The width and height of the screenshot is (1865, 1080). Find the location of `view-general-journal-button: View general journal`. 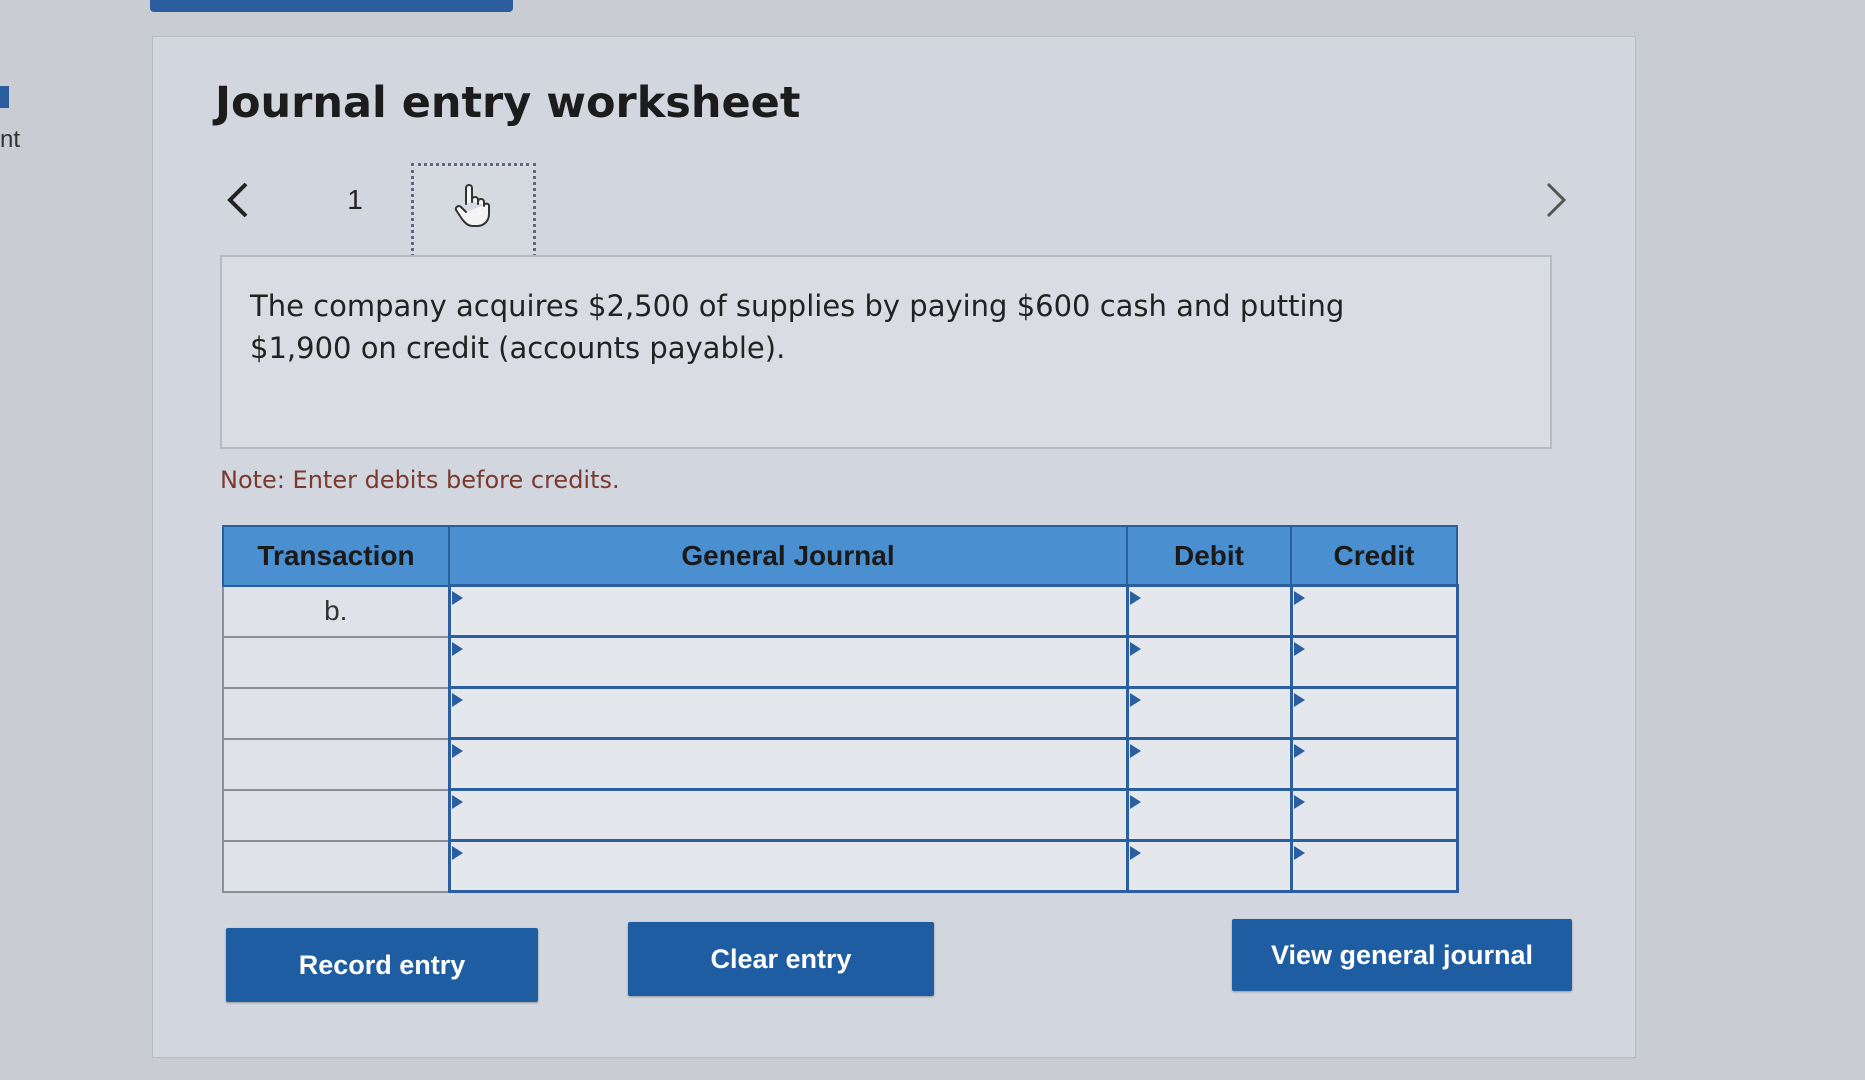

view-general-journal-button: View general journal is located at coordinates (1402, 955).